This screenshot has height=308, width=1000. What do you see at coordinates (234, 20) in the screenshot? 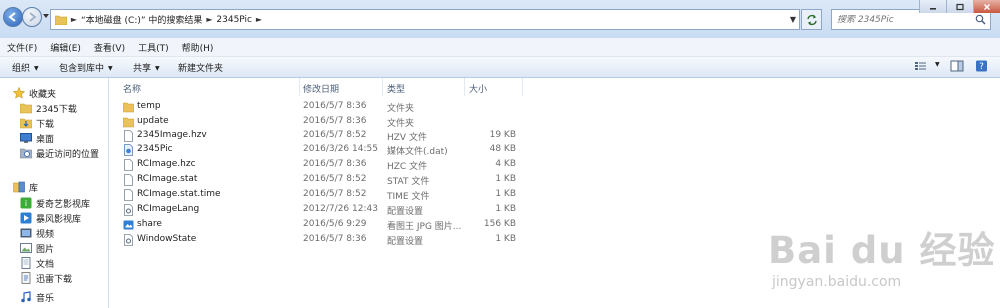
I see `breadcrumb-2345pic: 2345Pic` at bounding box center [234, 20].